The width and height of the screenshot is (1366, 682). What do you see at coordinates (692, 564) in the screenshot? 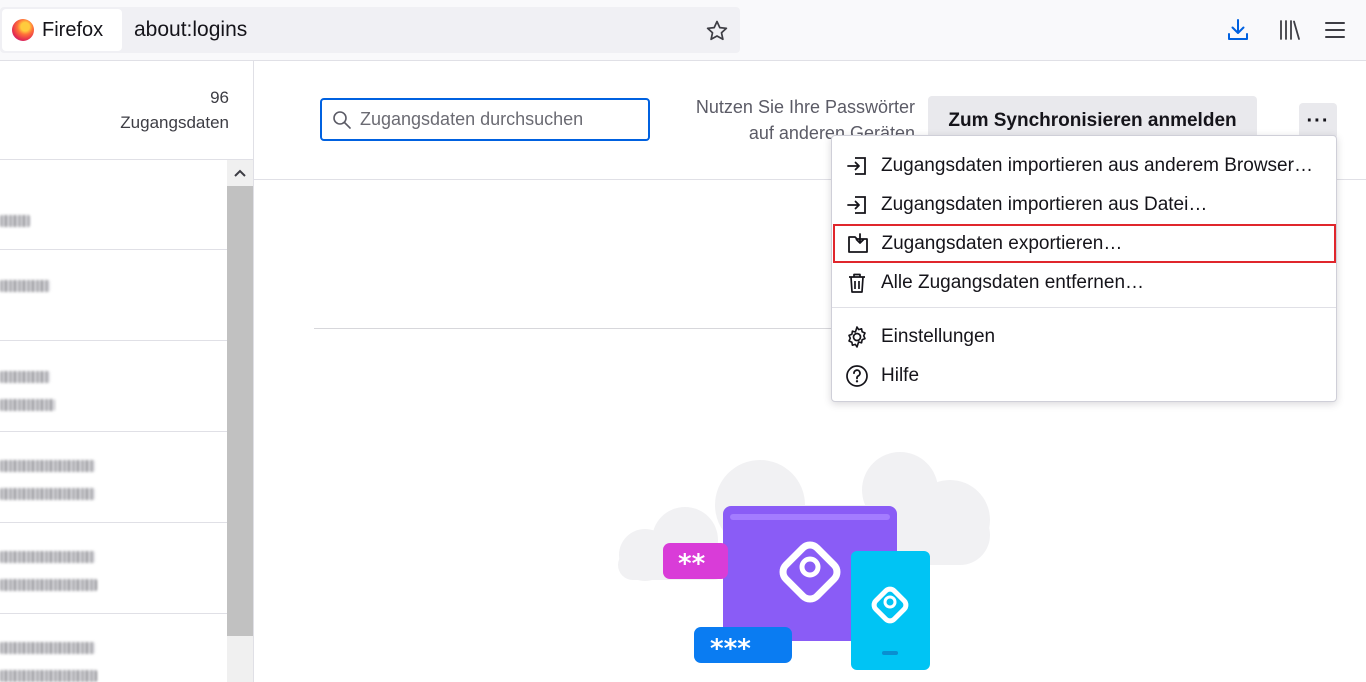
I see `password-pill-left-text: **` at bounding box center [692, 564].